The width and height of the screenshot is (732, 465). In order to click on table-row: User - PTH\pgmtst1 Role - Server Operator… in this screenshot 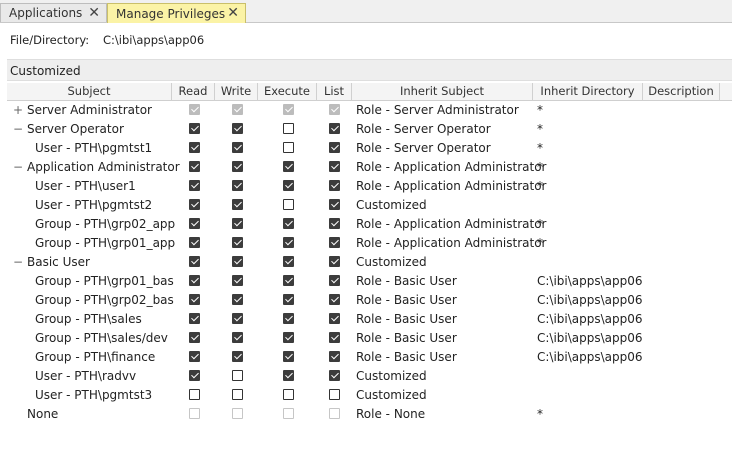, I will do `click(369, 148)`.